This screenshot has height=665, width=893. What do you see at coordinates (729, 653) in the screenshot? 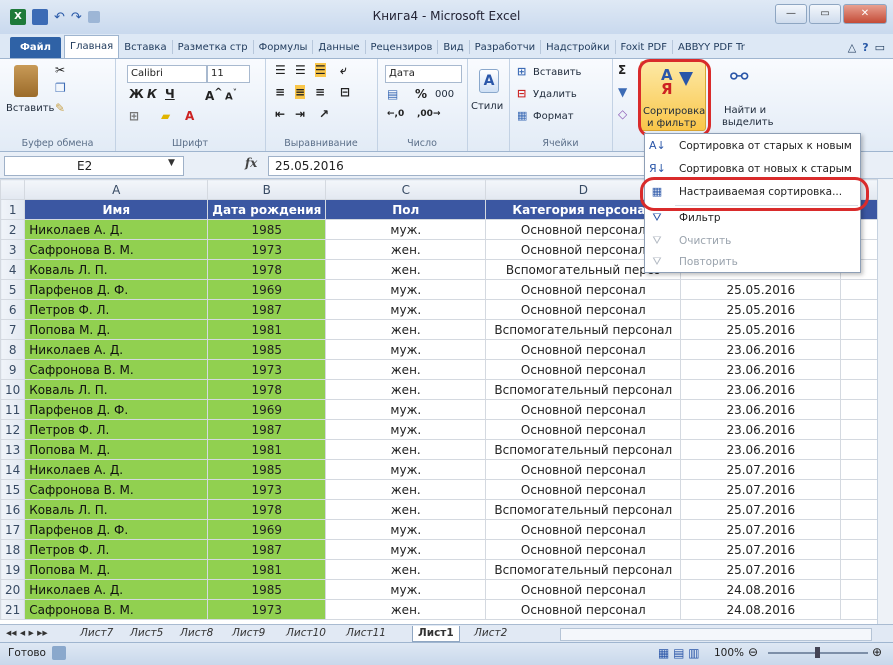
I see `zoom-level: 100%` at bounding box center [729, 653].